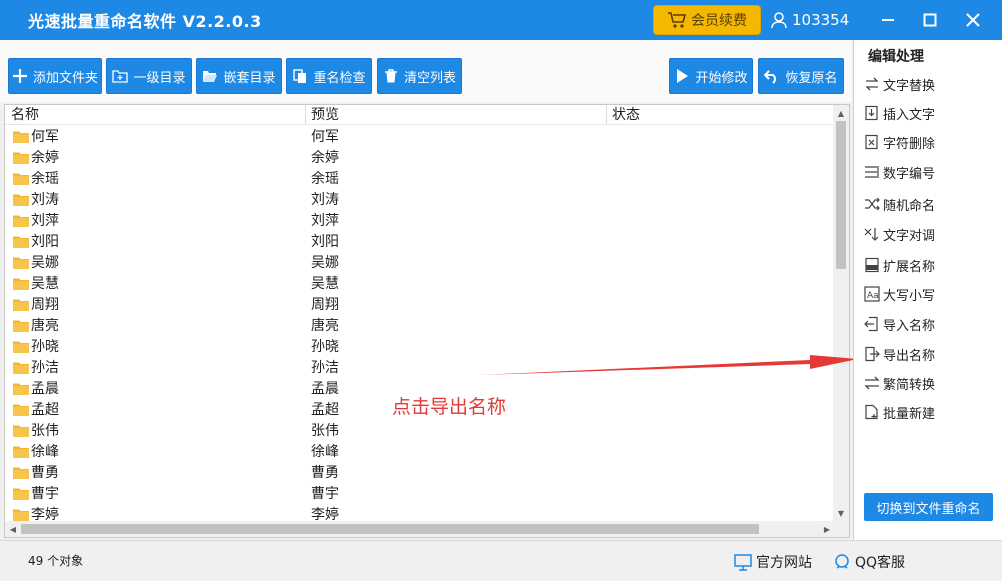 Image resolution: width=1002 pixels, height=581 pixels. I want to click on table-row: 刘阳 刘阳, so click(420, 242).